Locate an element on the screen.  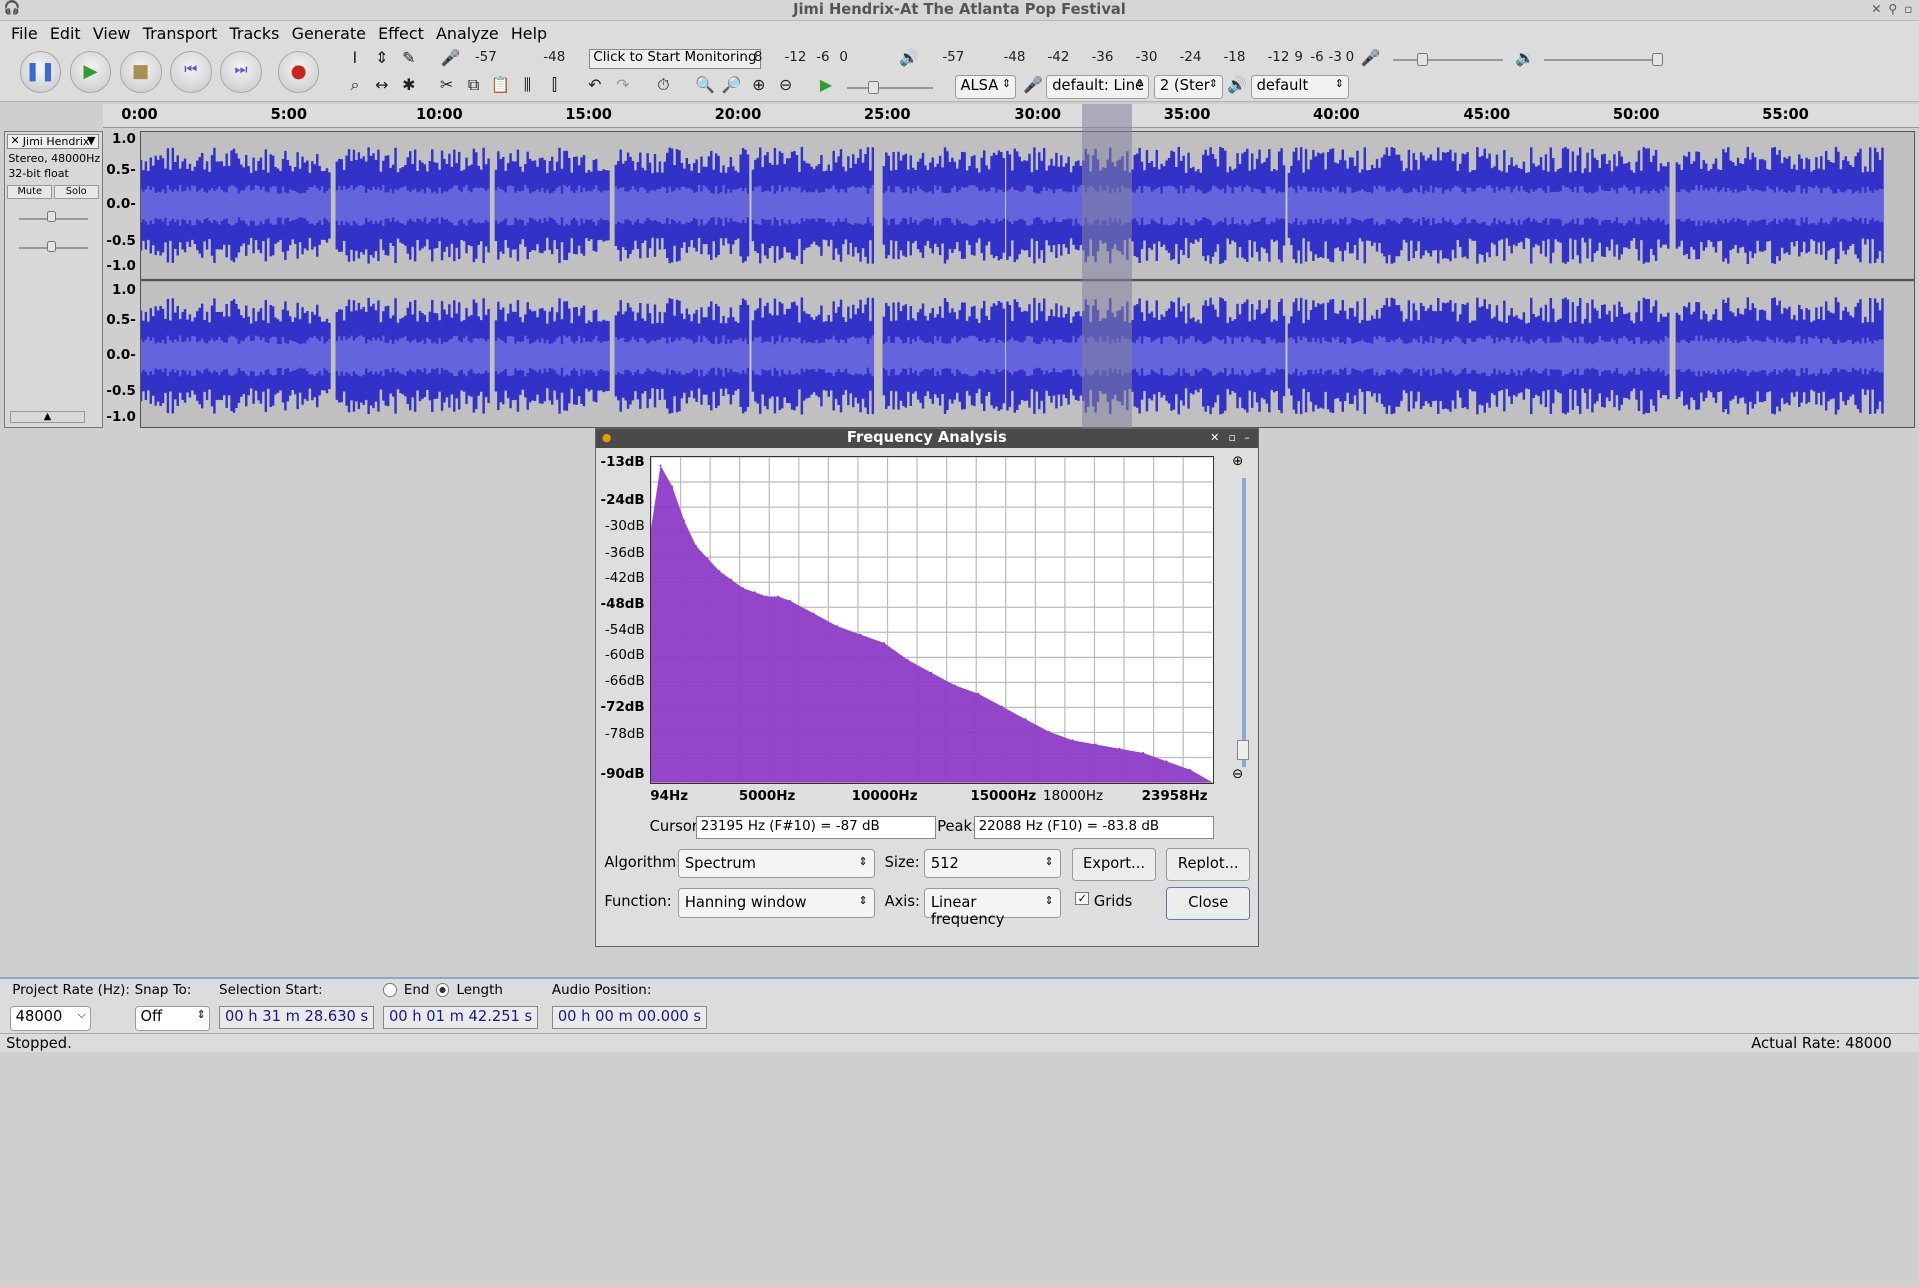
length-label: Length is located at coordinates (479, 991).